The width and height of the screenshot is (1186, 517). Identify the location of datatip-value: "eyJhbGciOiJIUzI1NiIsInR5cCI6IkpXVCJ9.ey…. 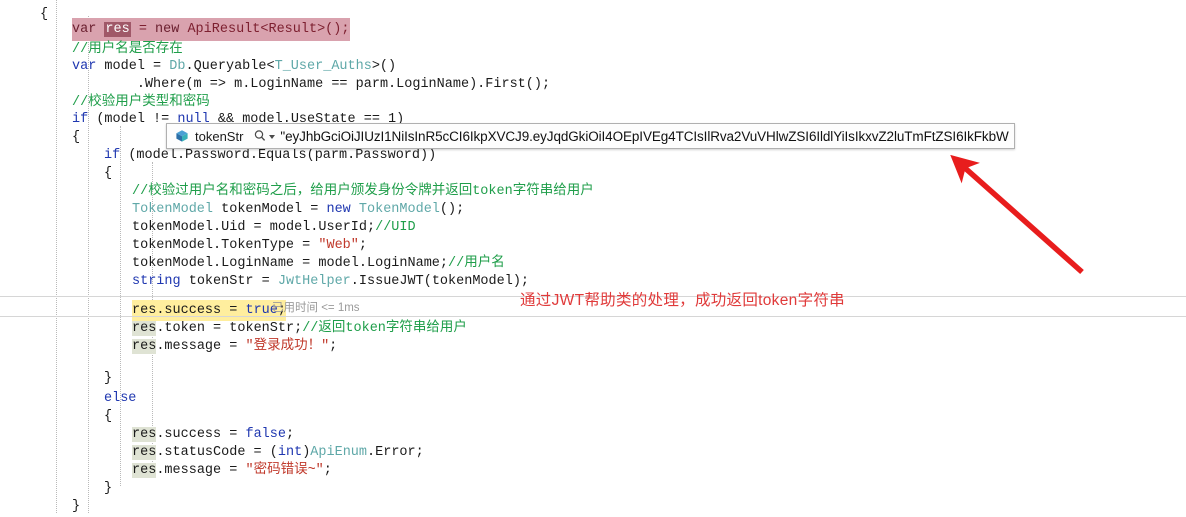
(644, 136).